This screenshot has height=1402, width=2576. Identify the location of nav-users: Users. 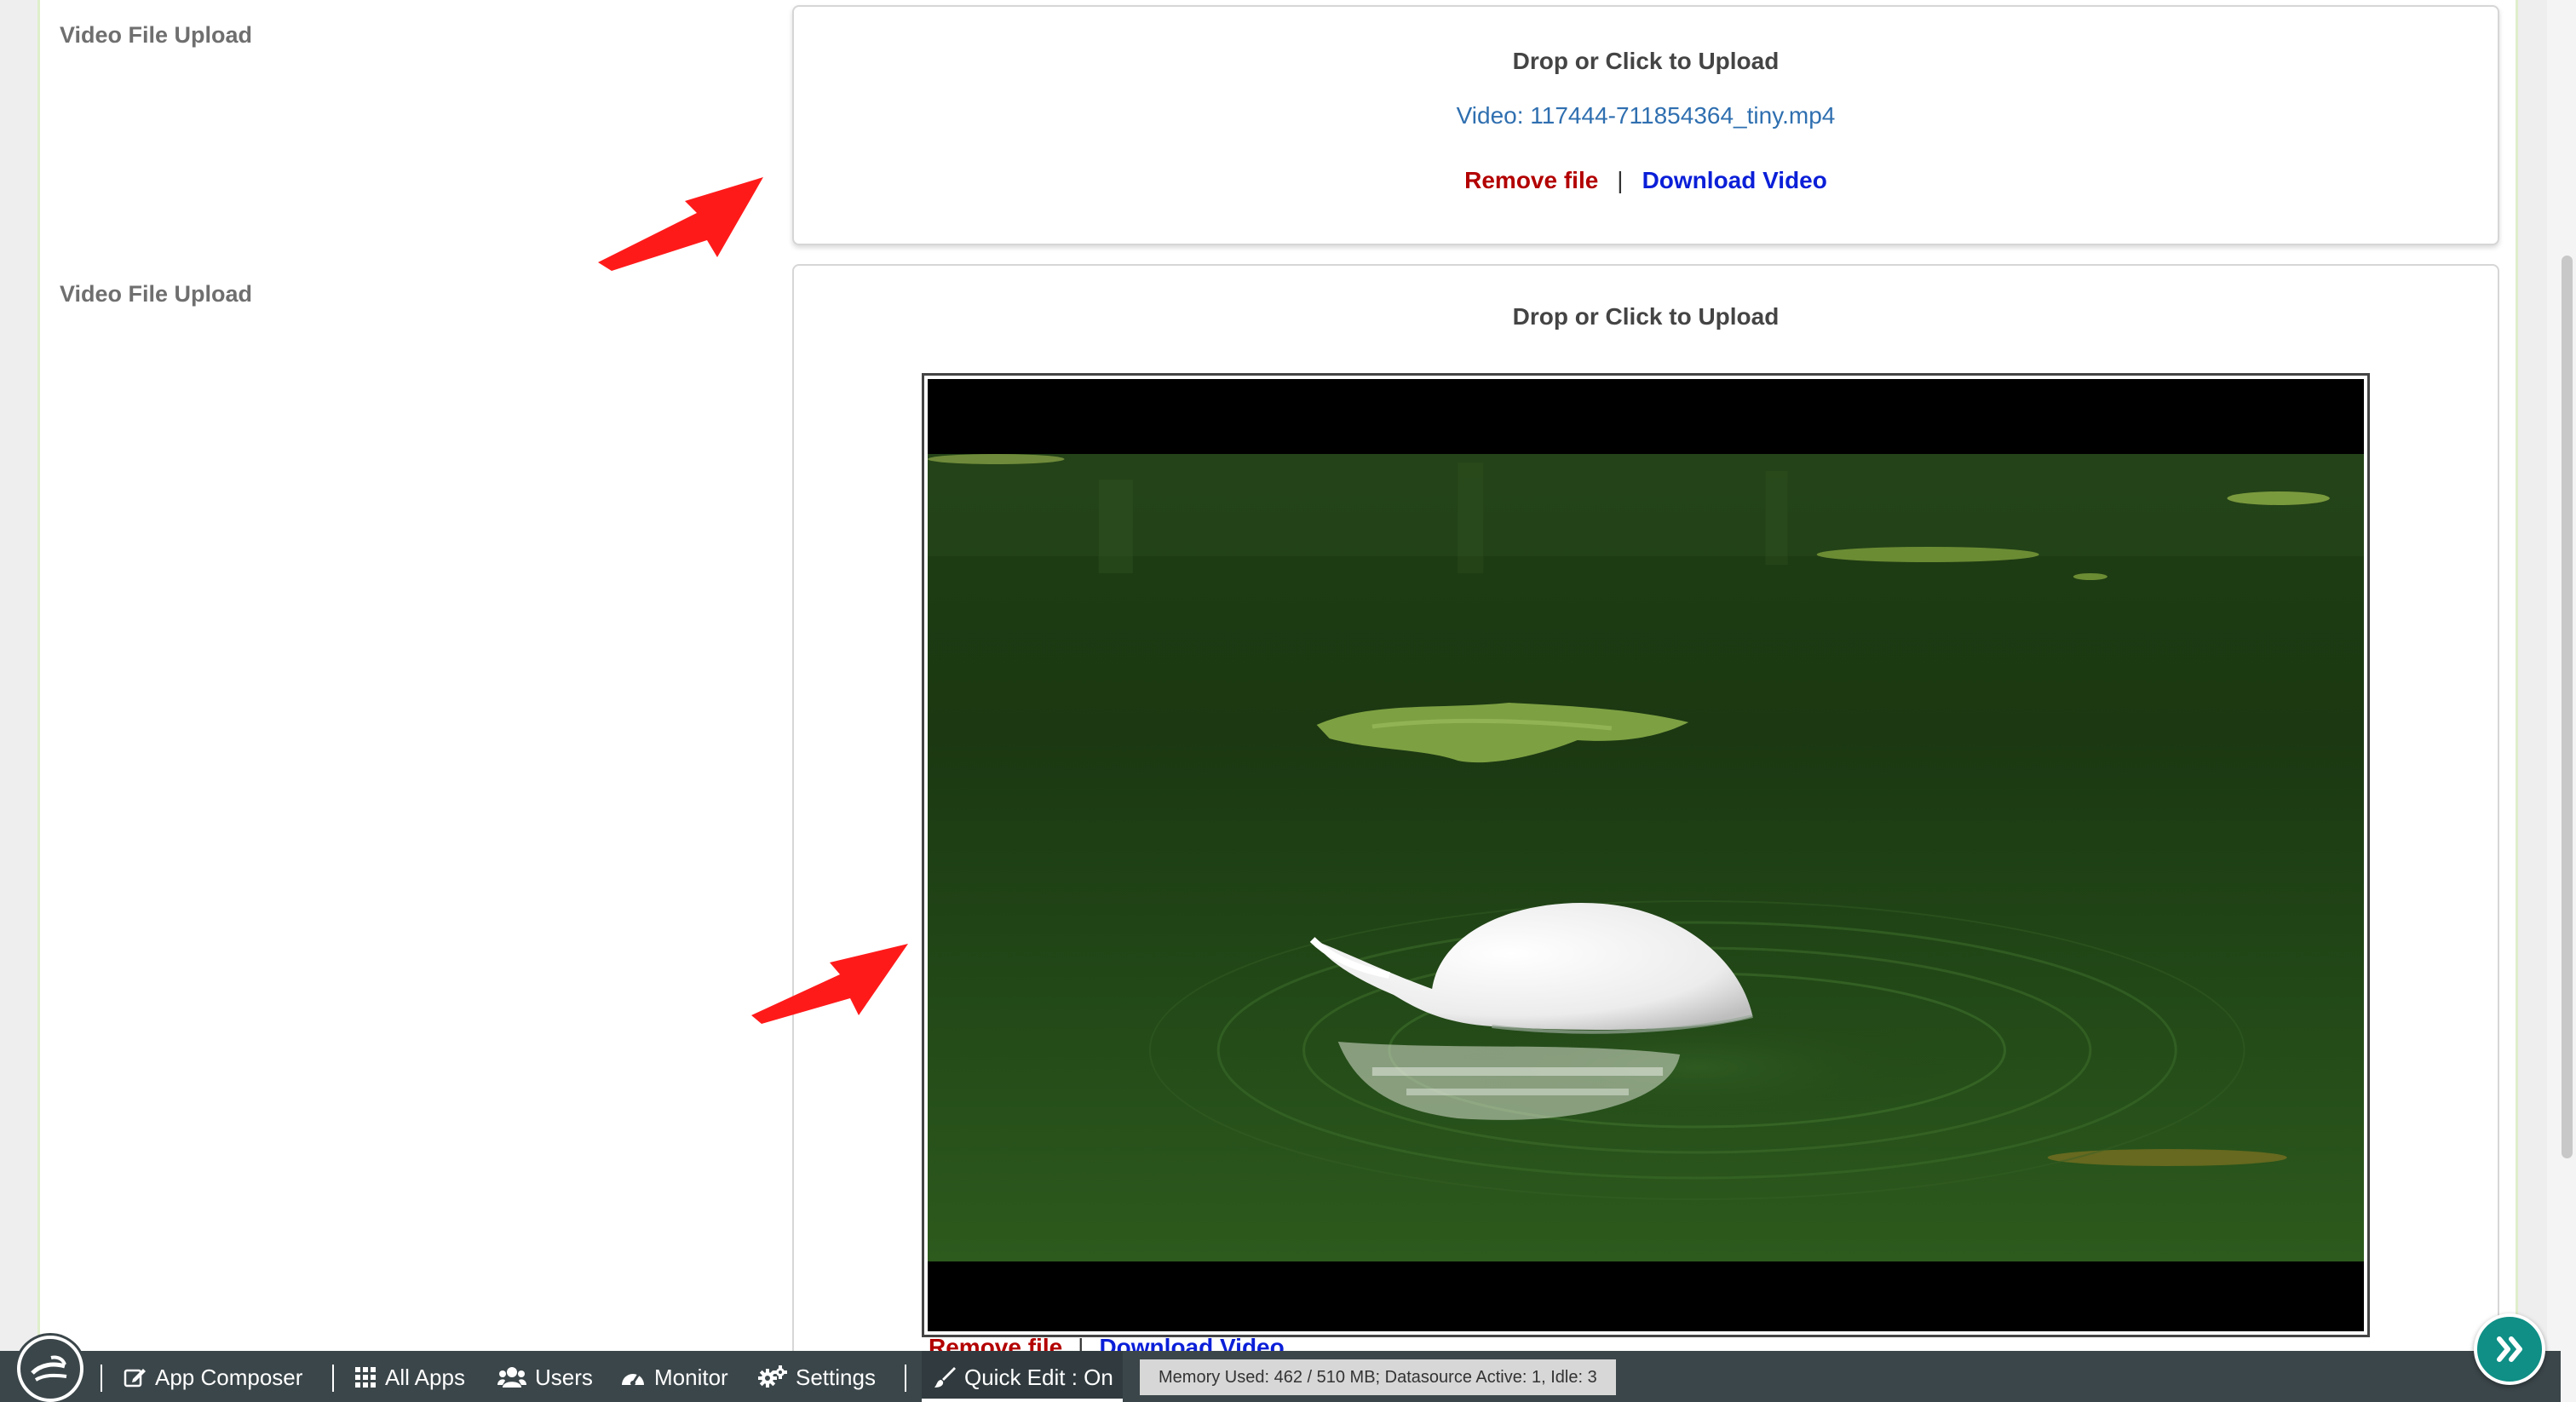
(545, 1377).